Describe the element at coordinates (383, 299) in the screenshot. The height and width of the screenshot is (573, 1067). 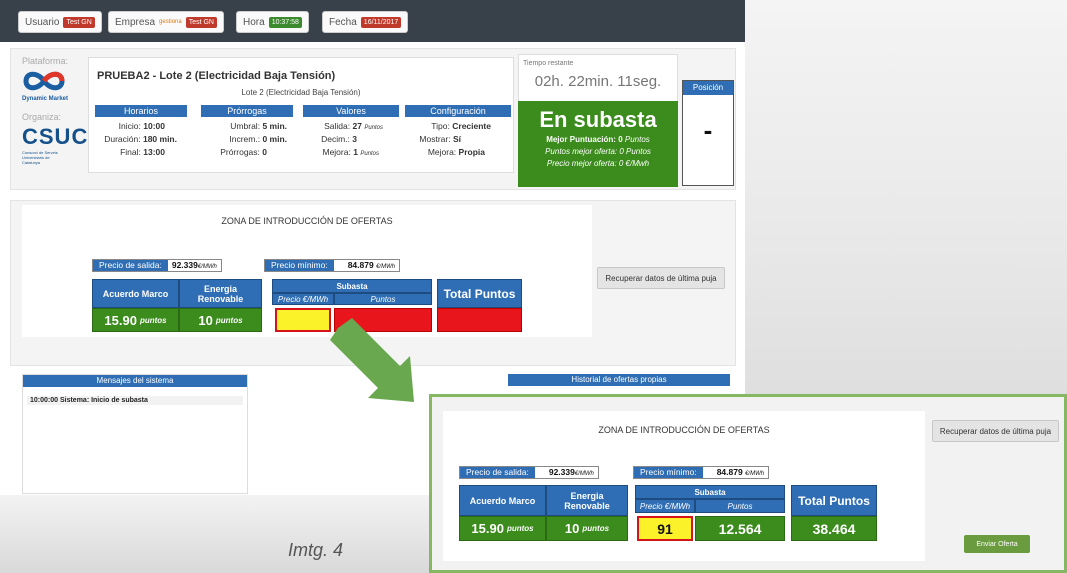
I see `points-header: Puntos` at that location.